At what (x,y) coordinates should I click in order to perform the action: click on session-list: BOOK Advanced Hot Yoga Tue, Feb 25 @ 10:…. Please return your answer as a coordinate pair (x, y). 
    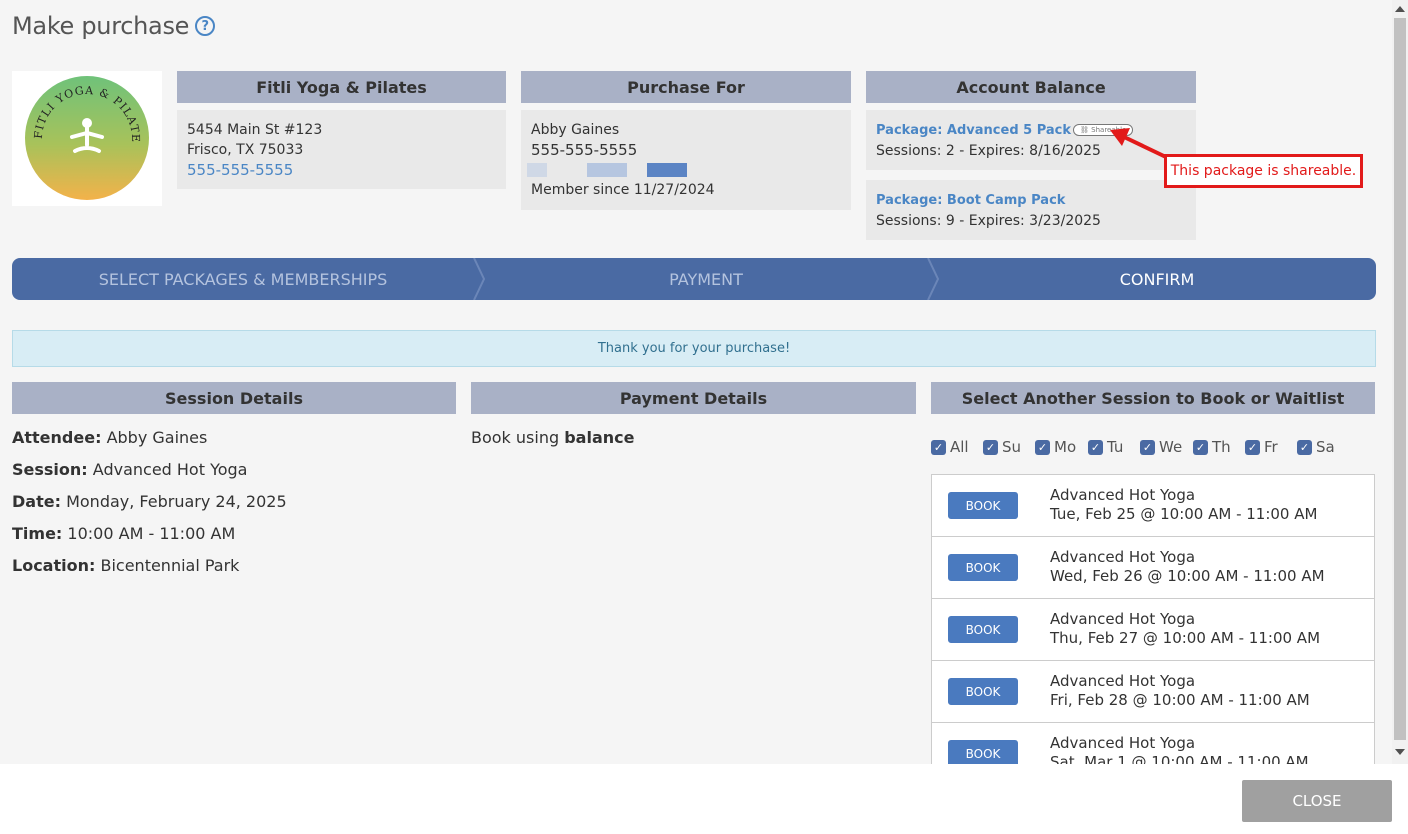
    Looking at the image, I should click on (1153, 619).